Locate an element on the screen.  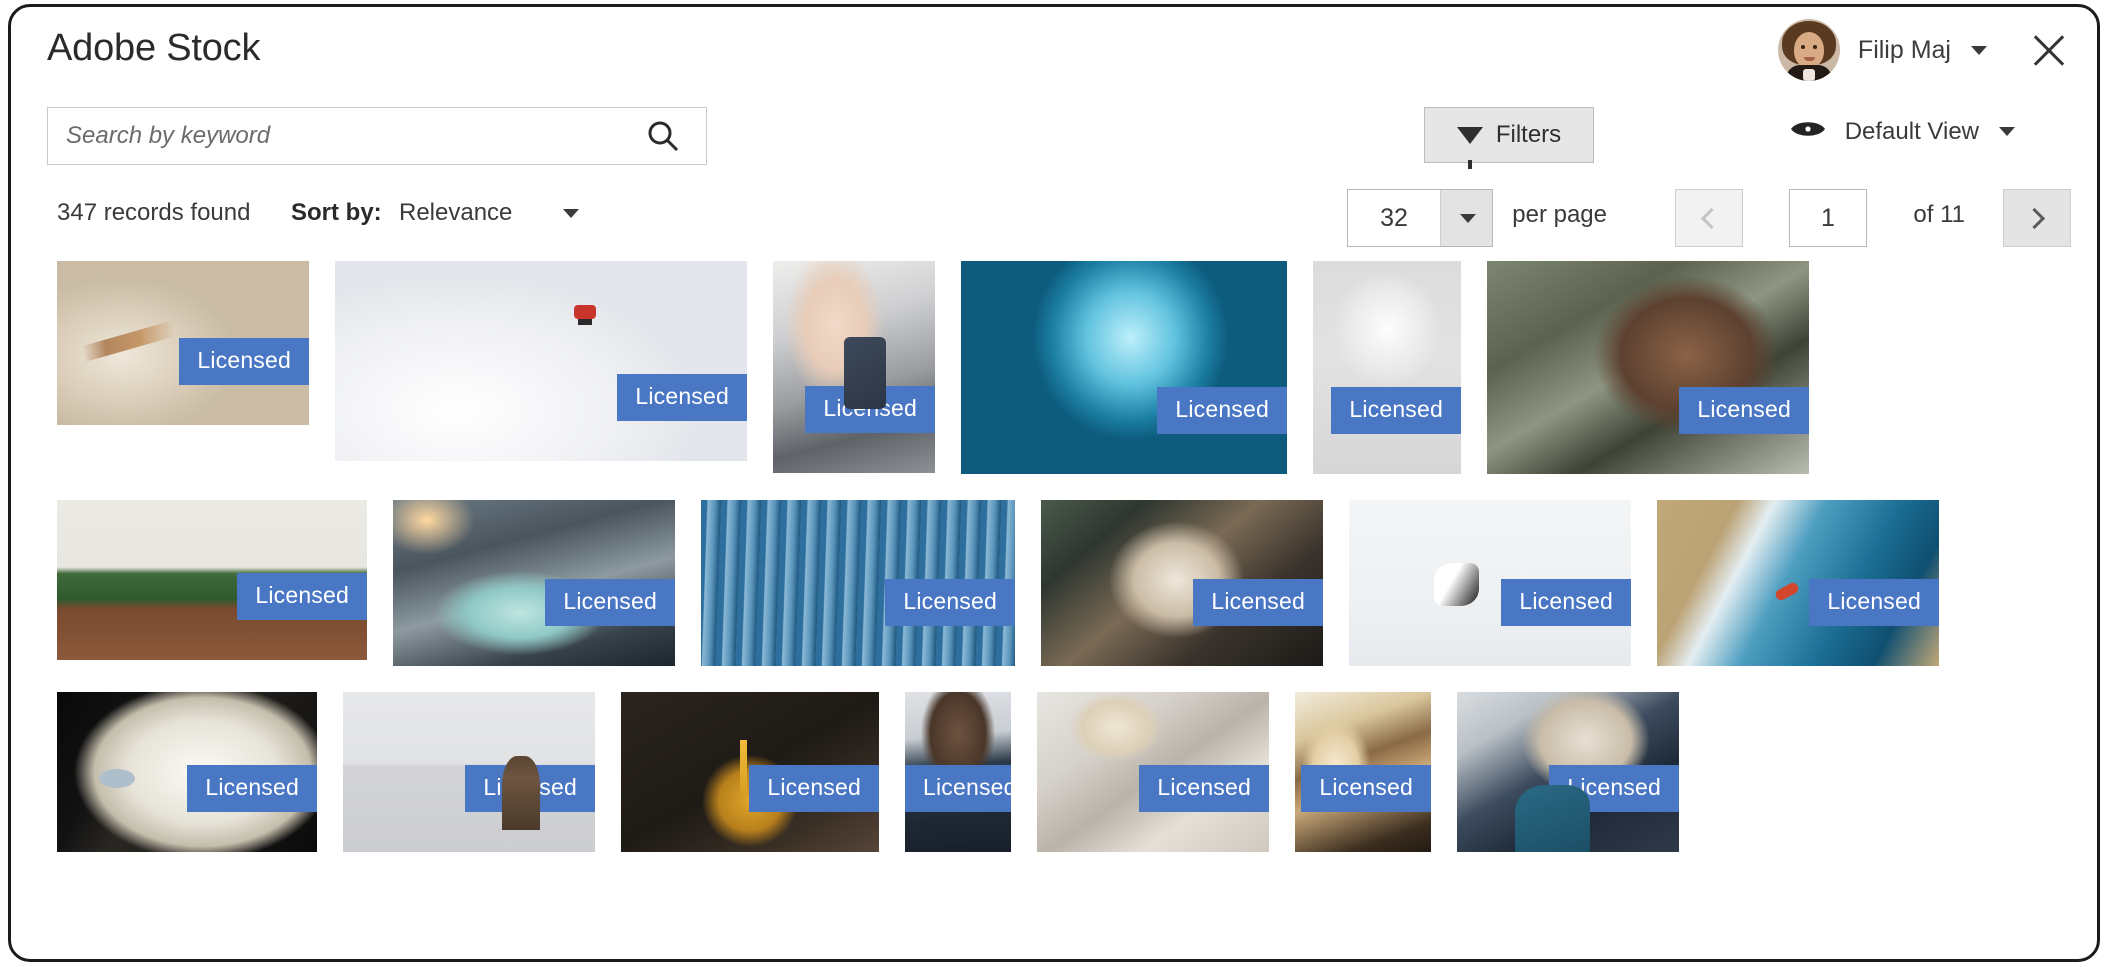
thumbnail-polar-bear-resting: Licensed is located at coordinates (187, 772).